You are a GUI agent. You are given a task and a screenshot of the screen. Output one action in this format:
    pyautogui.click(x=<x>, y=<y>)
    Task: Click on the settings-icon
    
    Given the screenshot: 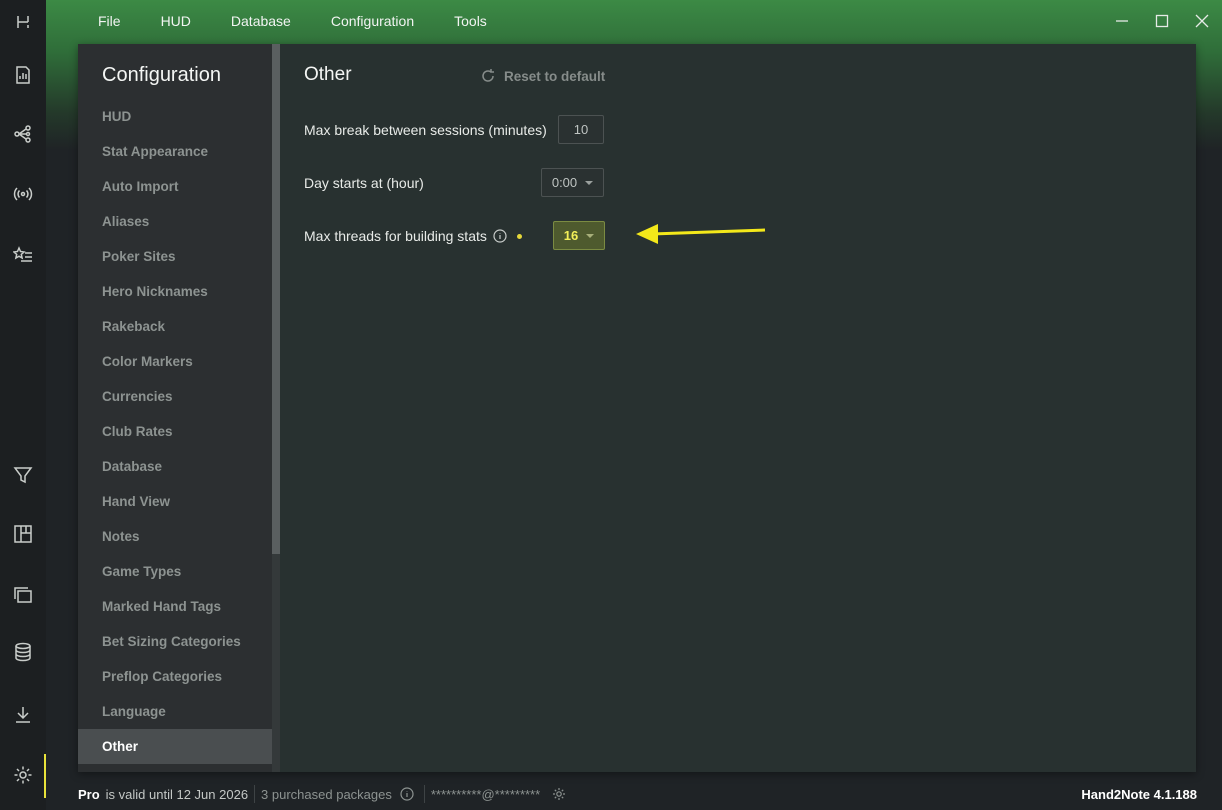 What is the action you would take?
    pyautogui.click(x=23, y=775)
    